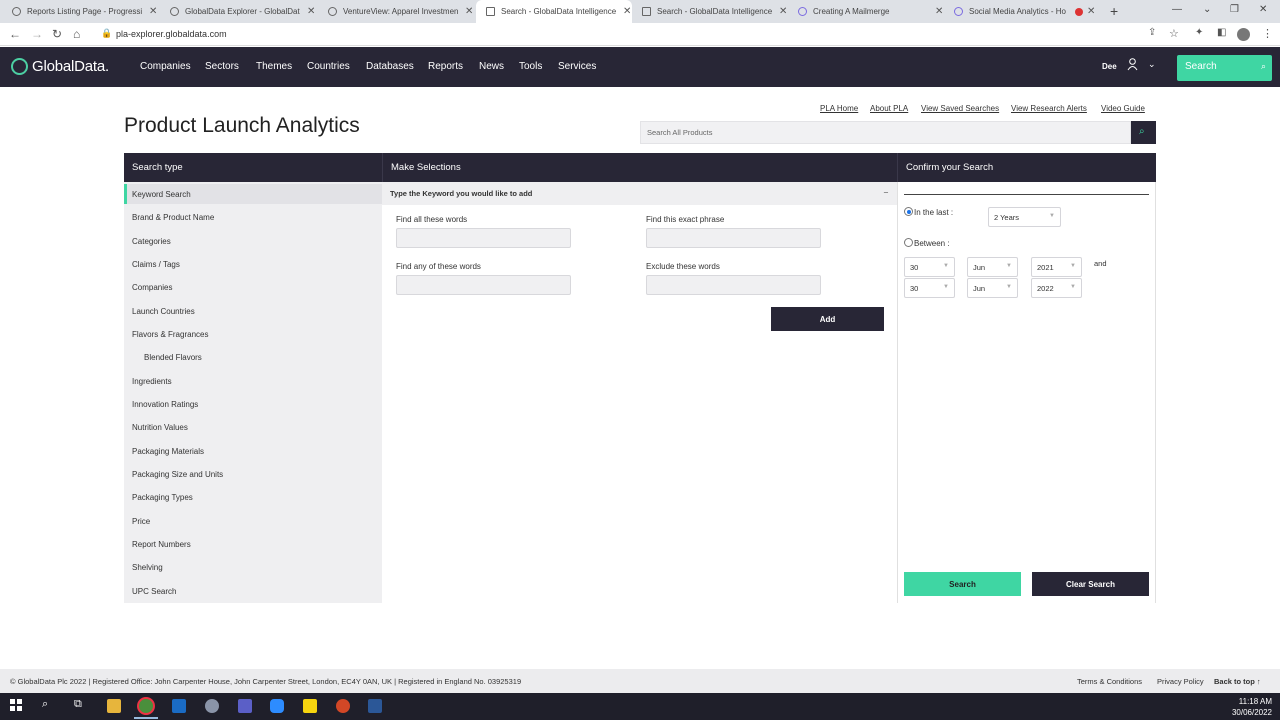  Describe the element at coordinates (390, 66) in the screenshot. I see `nav-databases: Databases` at that location.